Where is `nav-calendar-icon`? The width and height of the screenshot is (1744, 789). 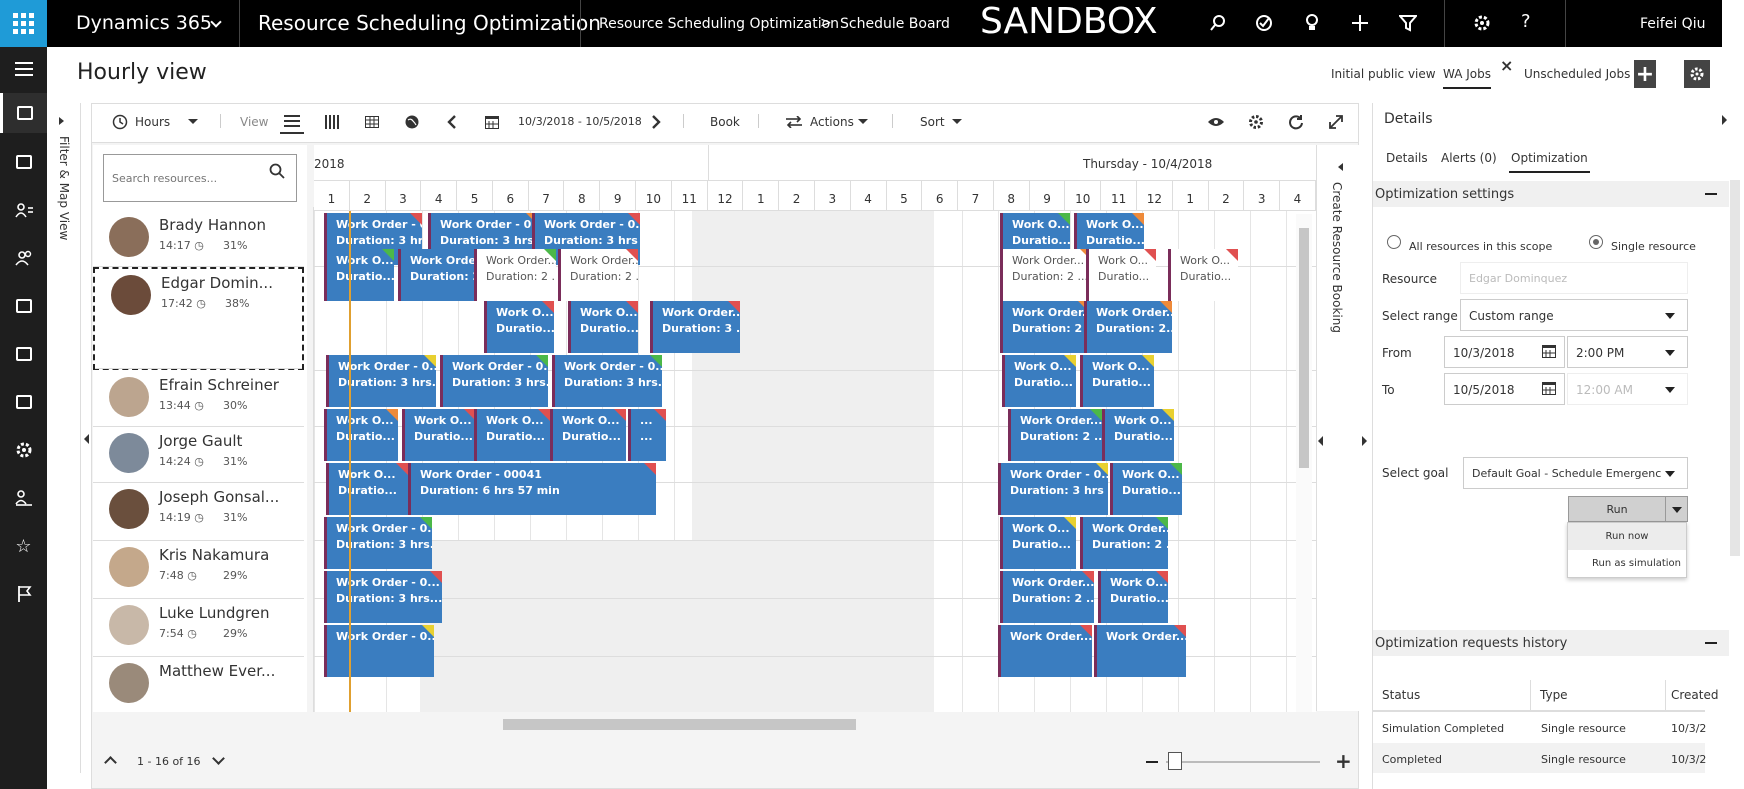
nav-calendar-icon is located at coordinates (23, 306).